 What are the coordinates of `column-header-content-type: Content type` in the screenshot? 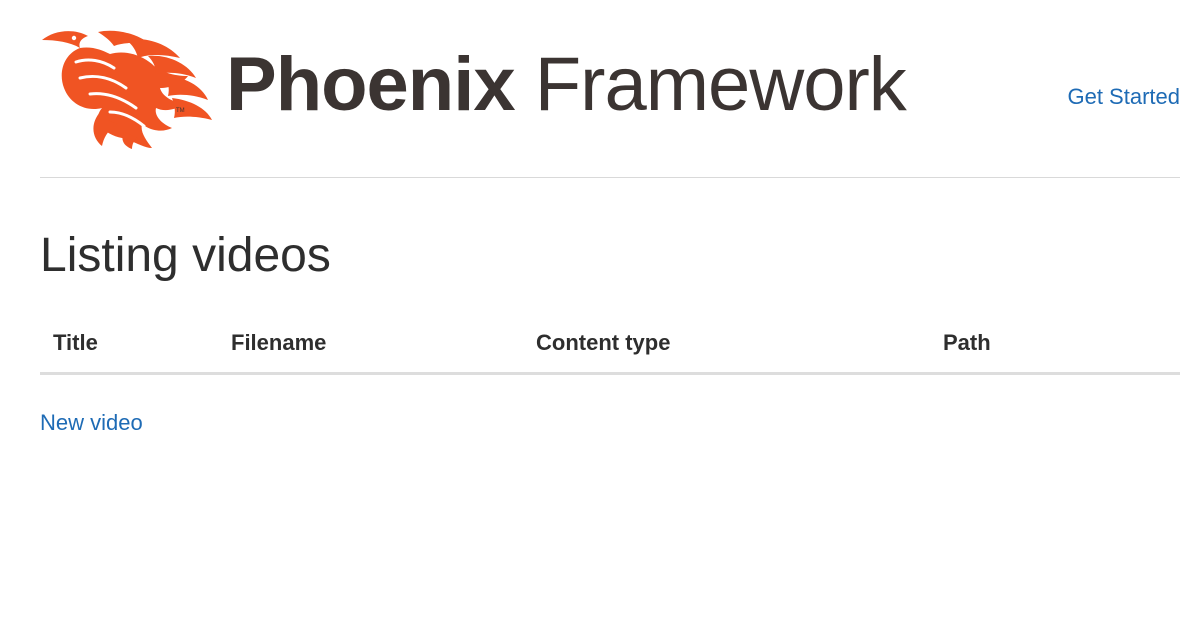 It's located at (726, 348).